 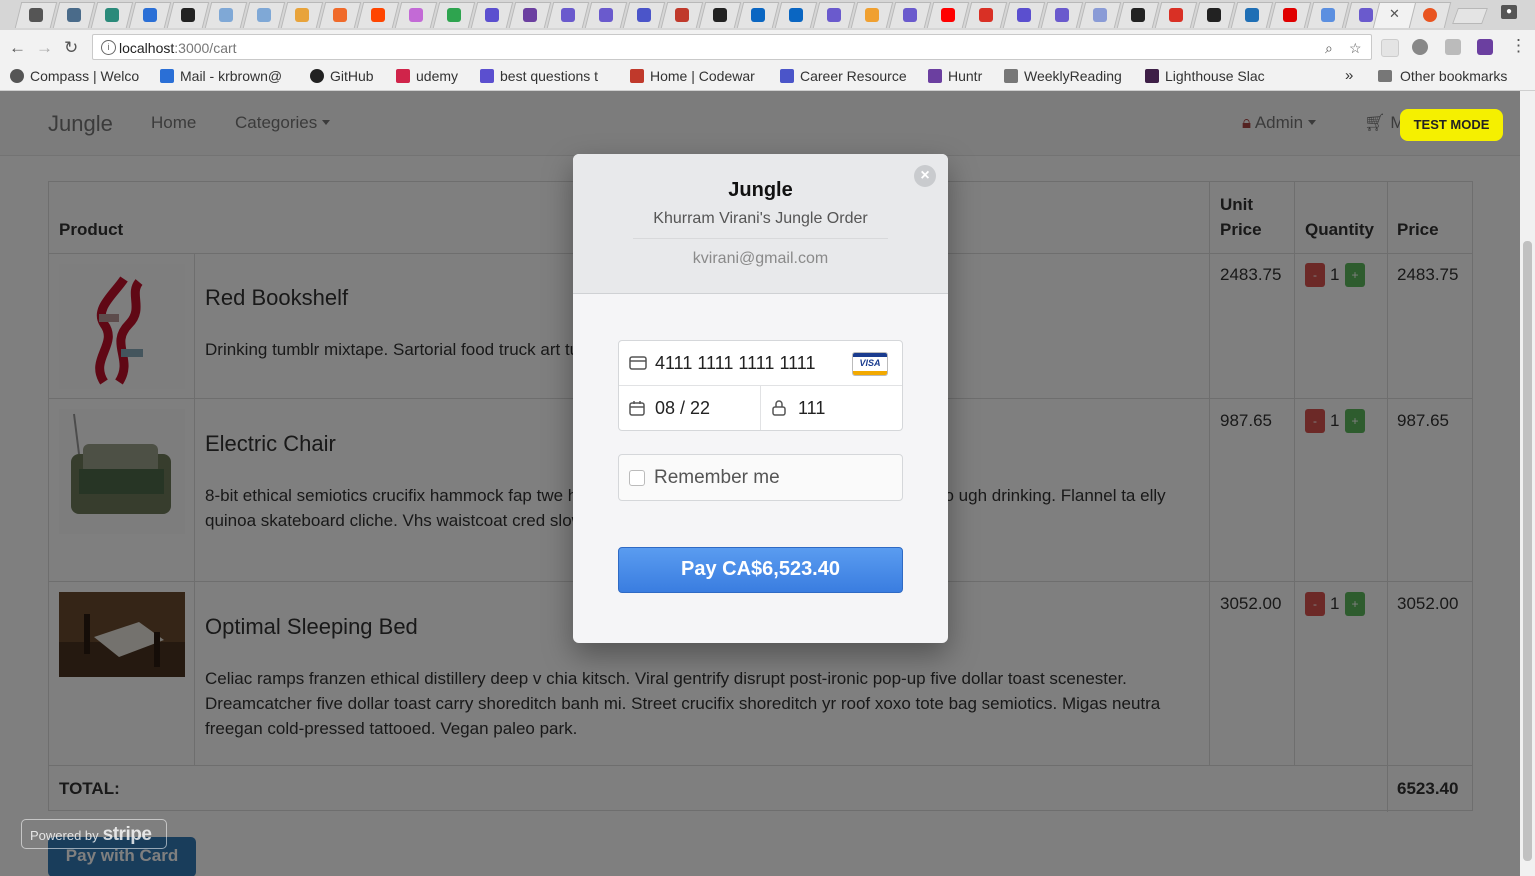 I want to click on udemy-icon, so click(x=403, y=76).